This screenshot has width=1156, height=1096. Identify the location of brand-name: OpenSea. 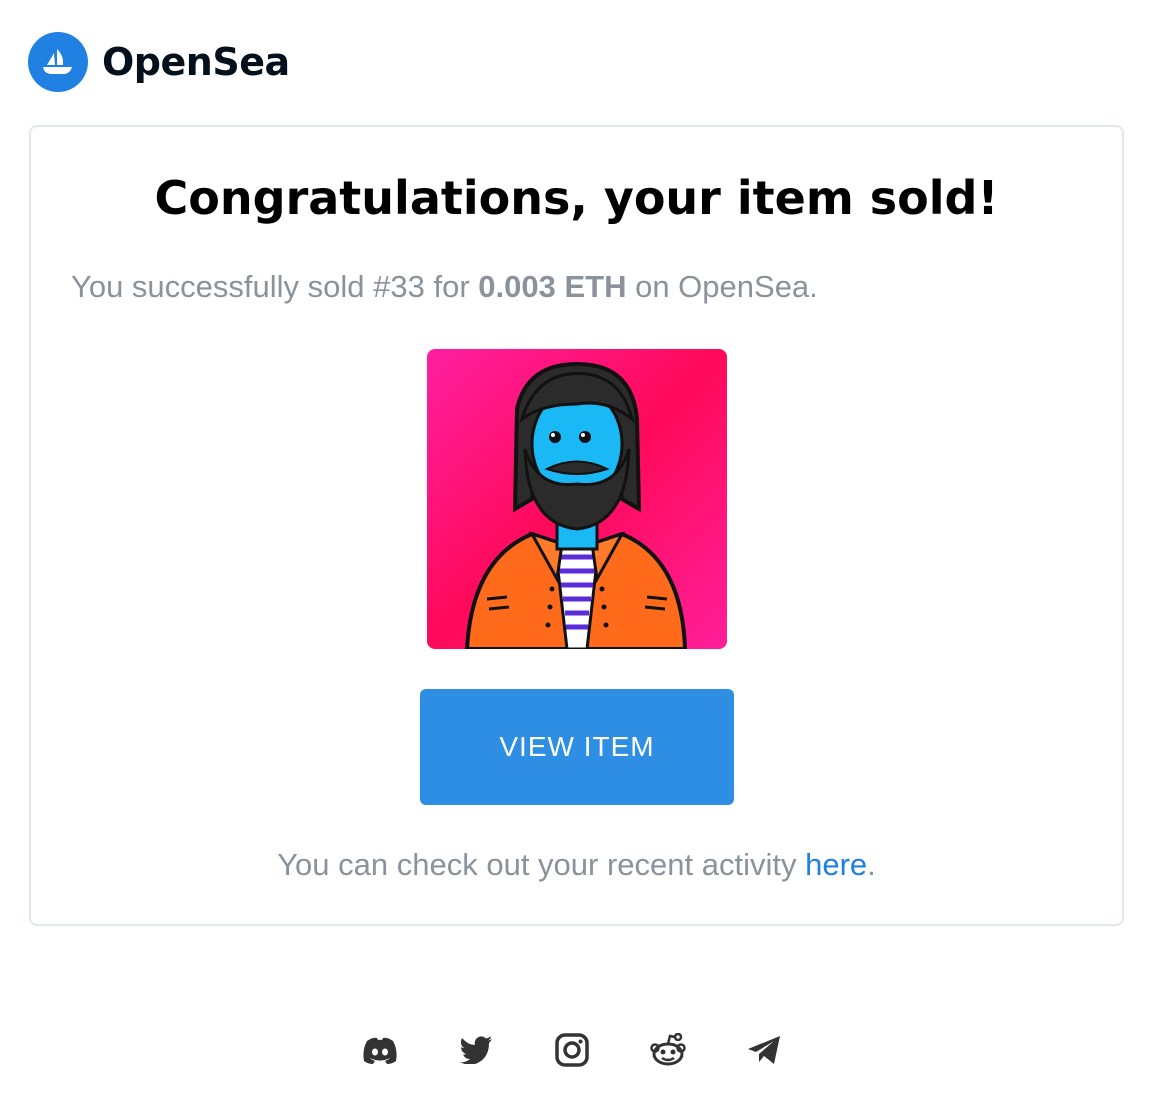
(196, 62).